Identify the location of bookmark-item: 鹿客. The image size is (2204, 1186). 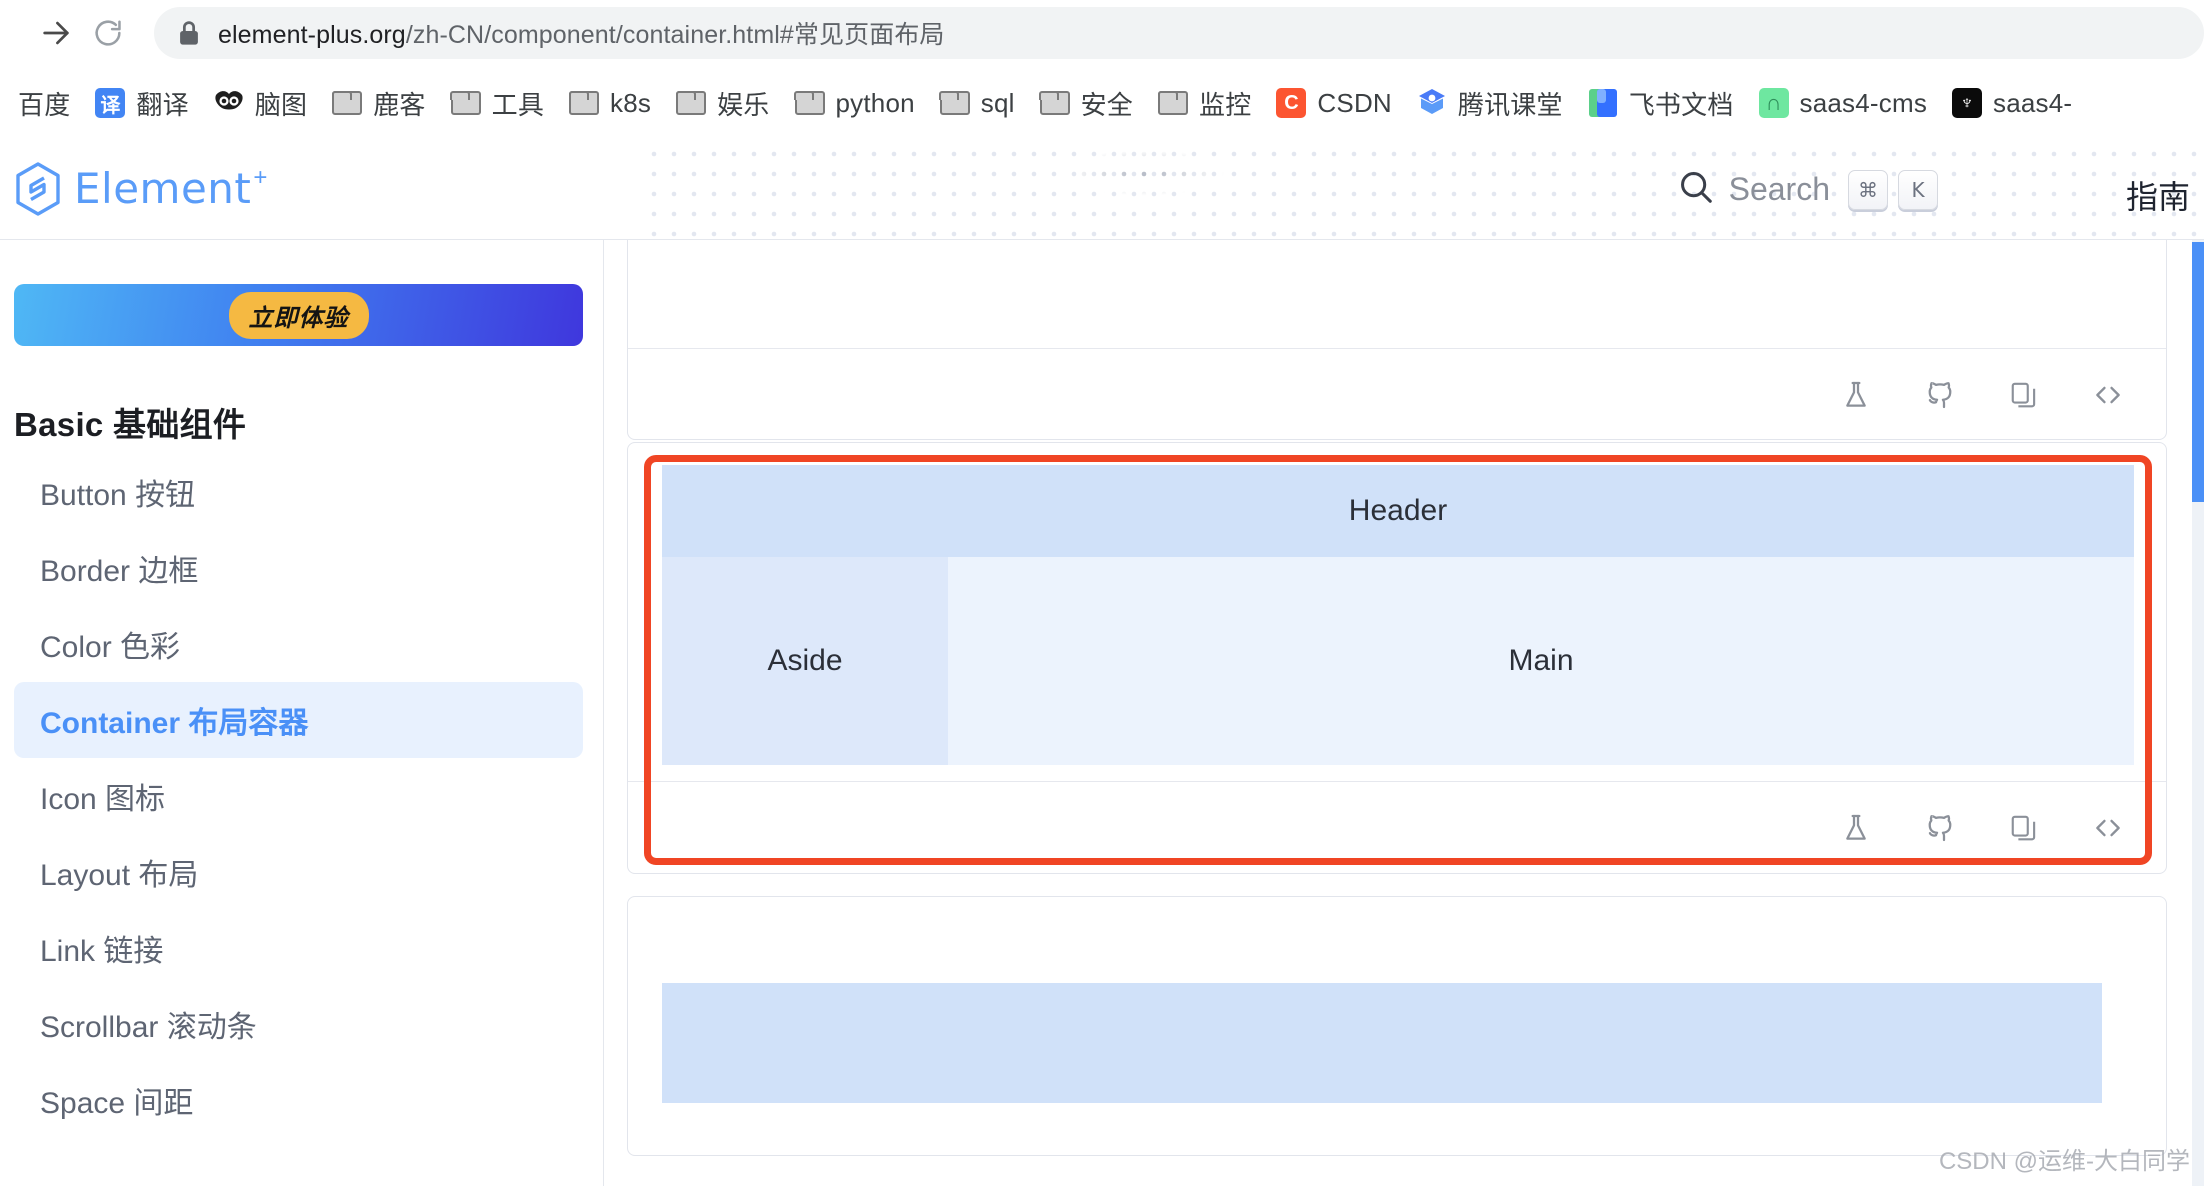
(378, 103).